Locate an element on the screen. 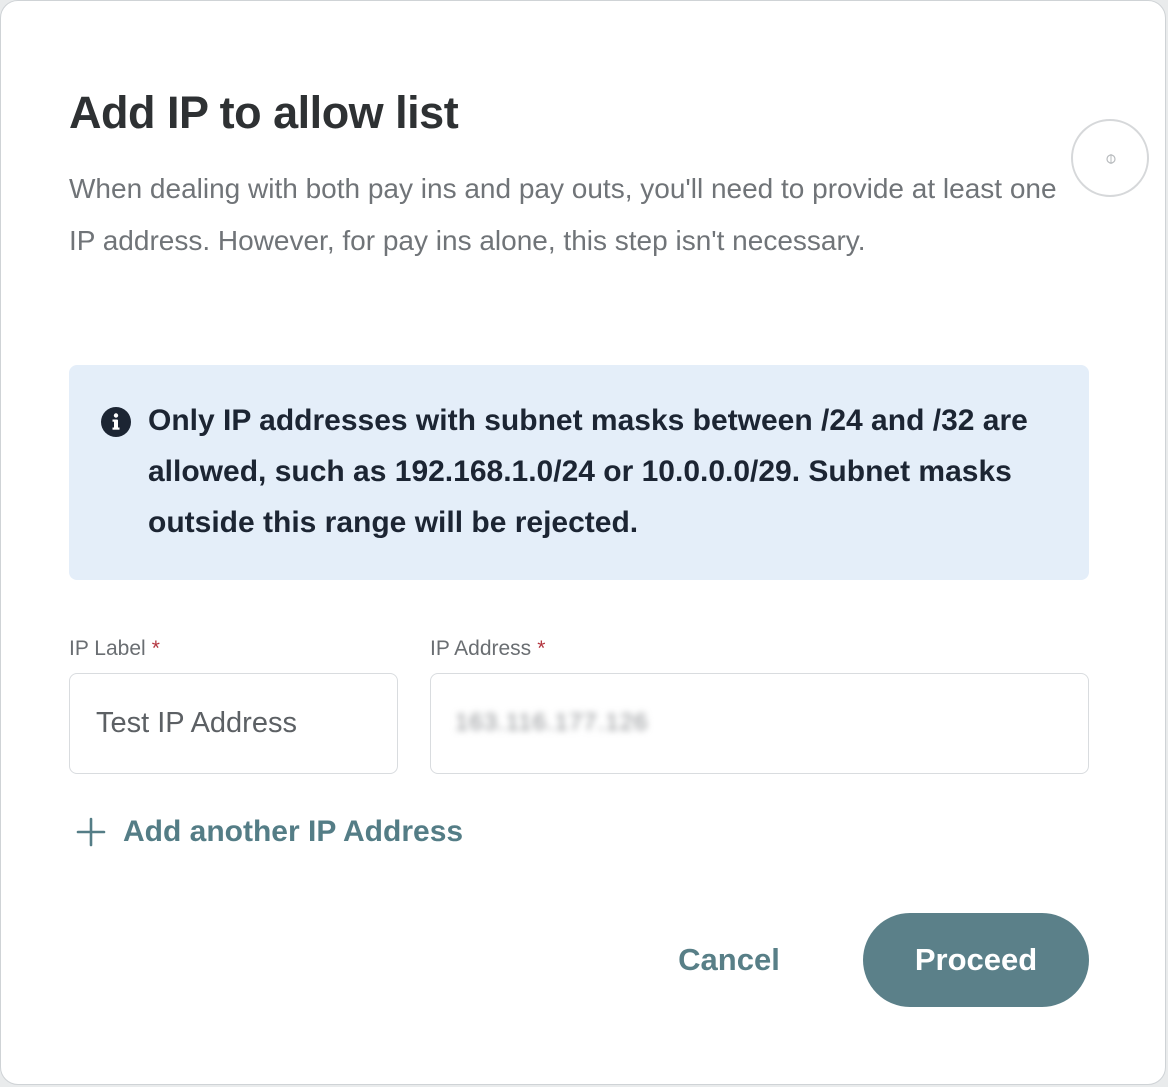  plus-icon is located at coordinates (91, 832).